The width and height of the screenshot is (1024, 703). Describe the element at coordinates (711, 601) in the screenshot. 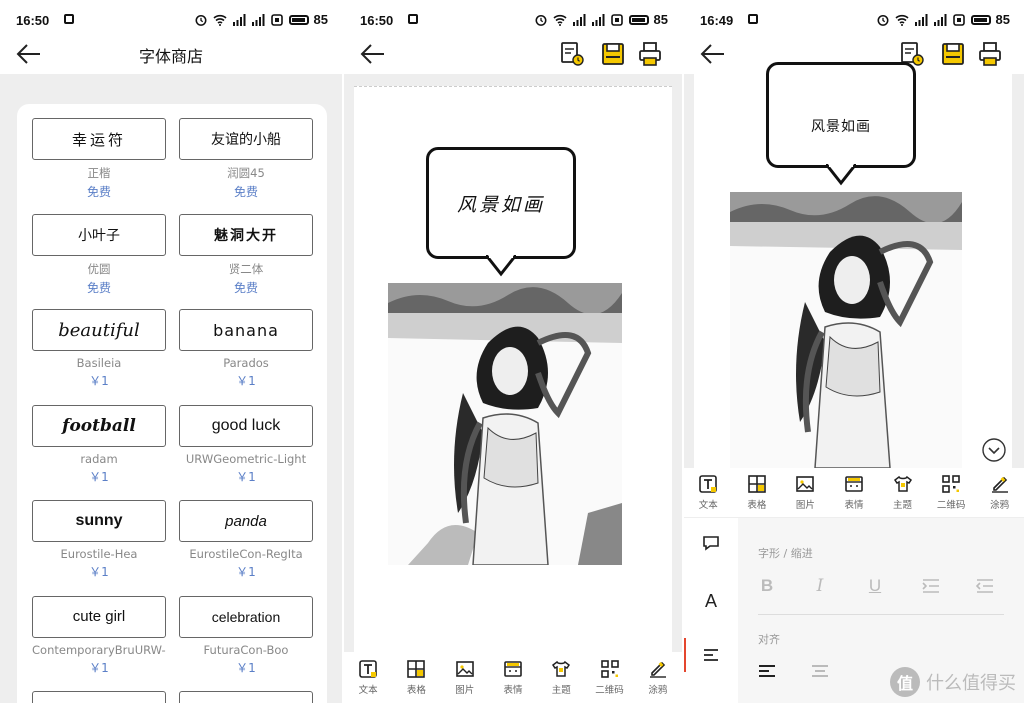

I see `tab-font: A` at that location.